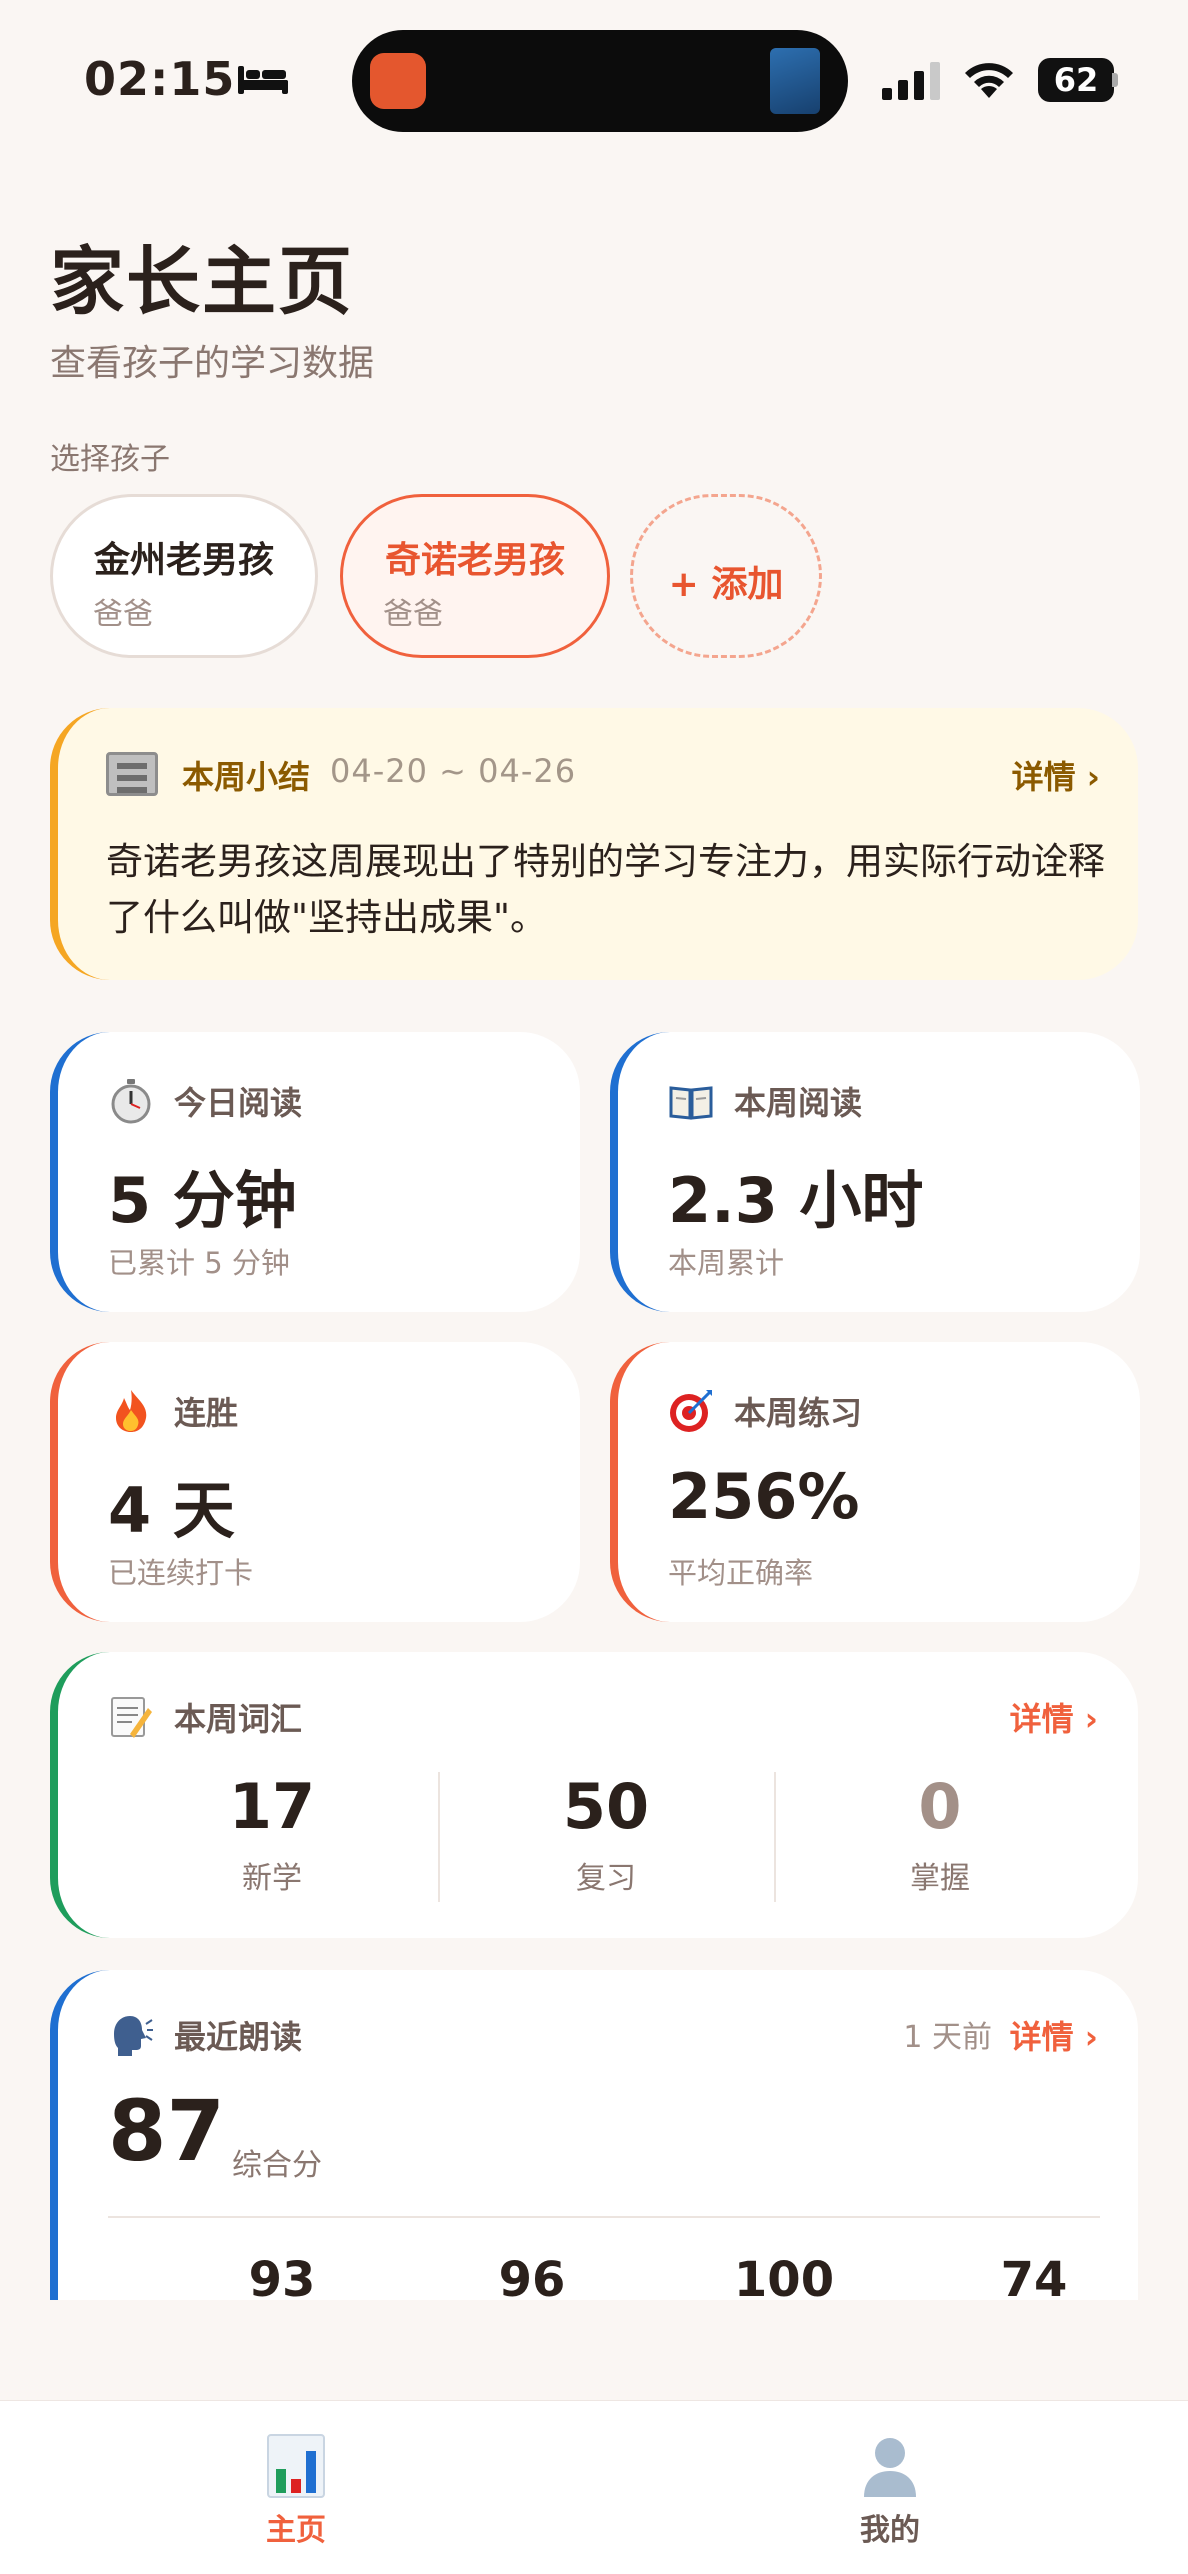  I want to click on vocab-detail-link: 详情 ›, so click(1054, 1717).